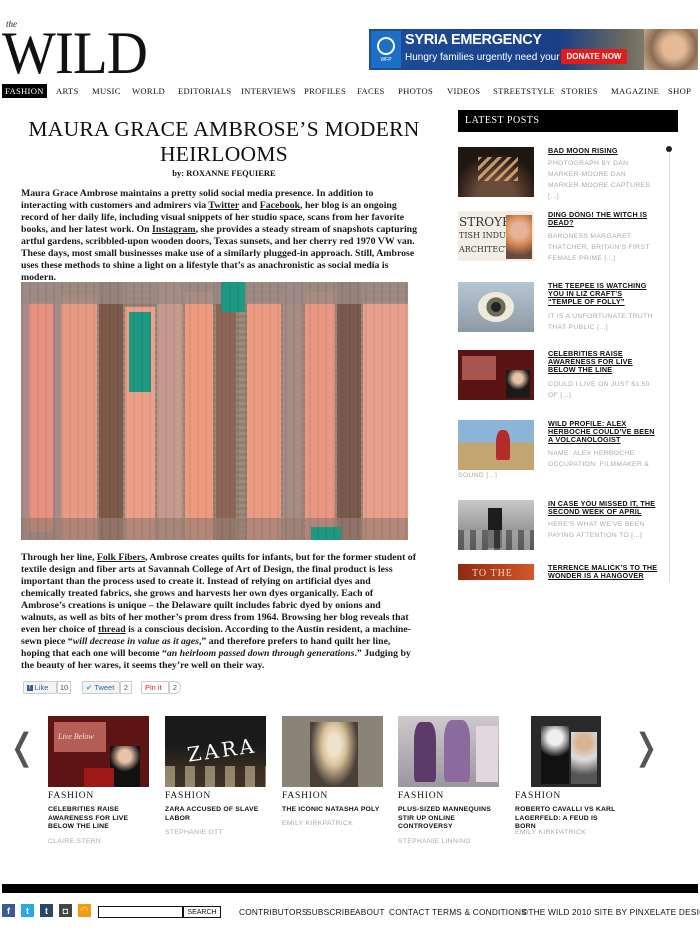 The image size is (700, 934). I want to click on carousel-title: ZARA ACCUSED OF SLAVE LABOR, so click(217, 814).